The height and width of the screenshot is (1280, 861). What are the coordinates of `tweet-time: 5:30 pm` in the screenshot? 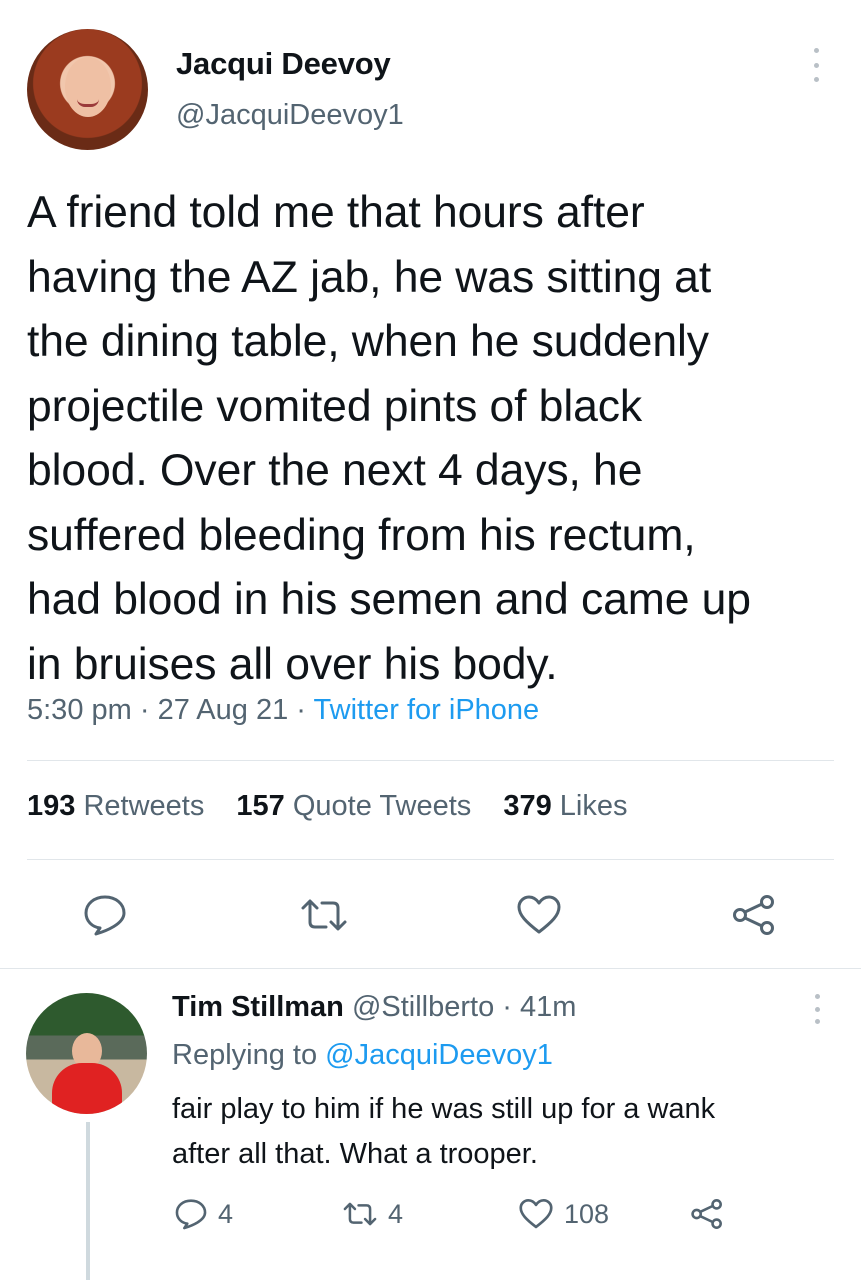 It's located at (79, 710).